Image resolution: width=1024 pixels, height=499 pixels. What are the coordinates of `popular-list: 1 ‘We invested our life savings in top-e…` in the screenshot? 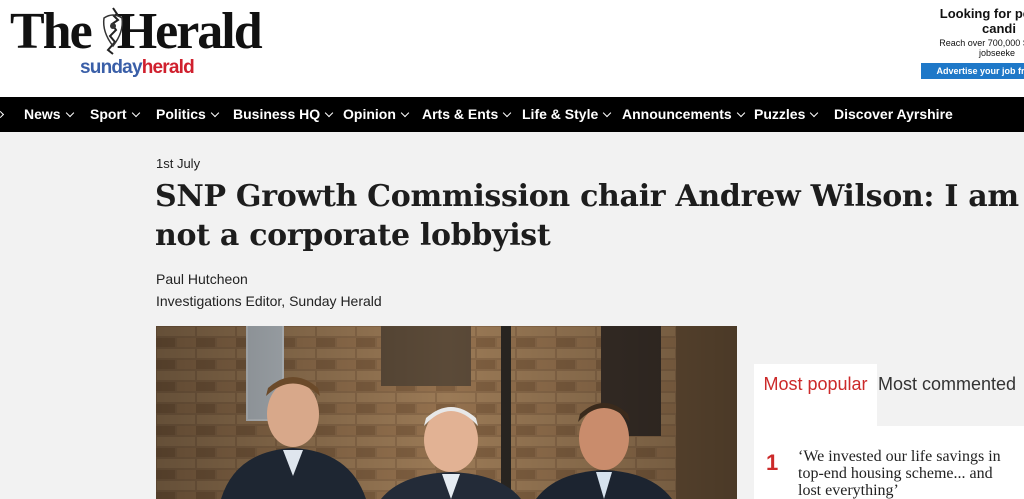 It's located at (889, 462).